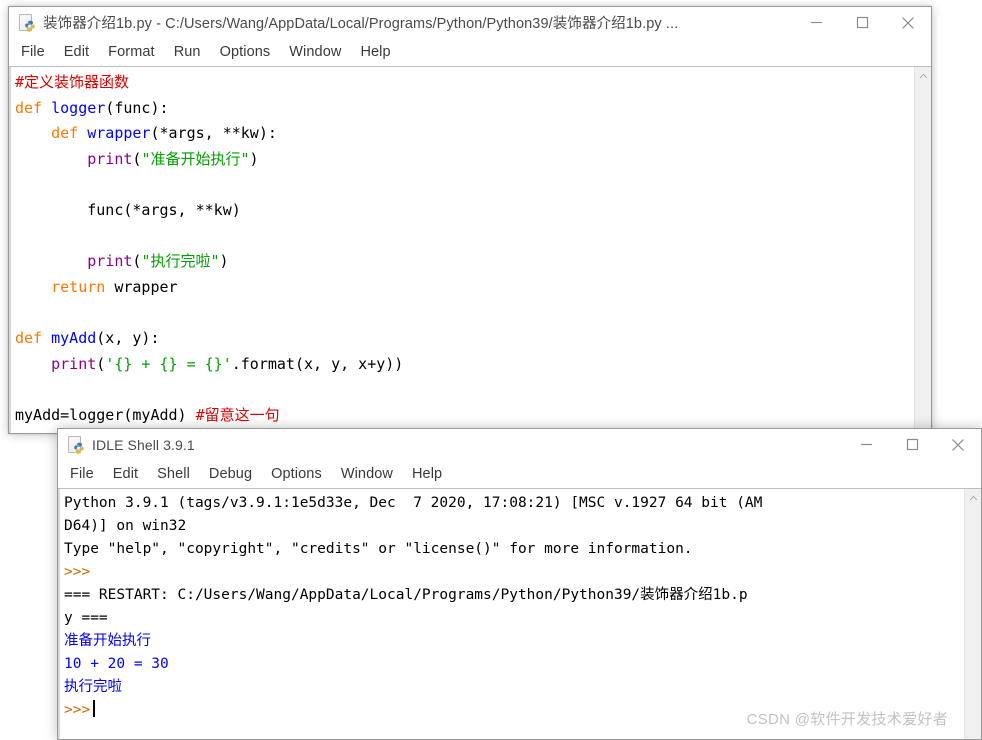 The height and width of the screenshot is (740, 982). Describe the element at coordinates (470, 52) in the screenshot. I see `editor-menubar: File Edit Format Run Options Window Help` at that location.